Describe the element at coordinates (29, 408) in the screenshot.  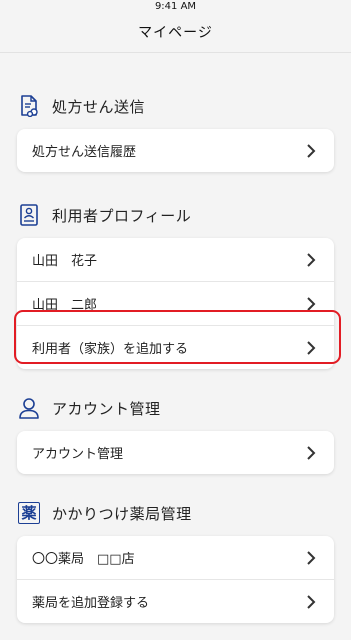
I see `person-icon` at that location.